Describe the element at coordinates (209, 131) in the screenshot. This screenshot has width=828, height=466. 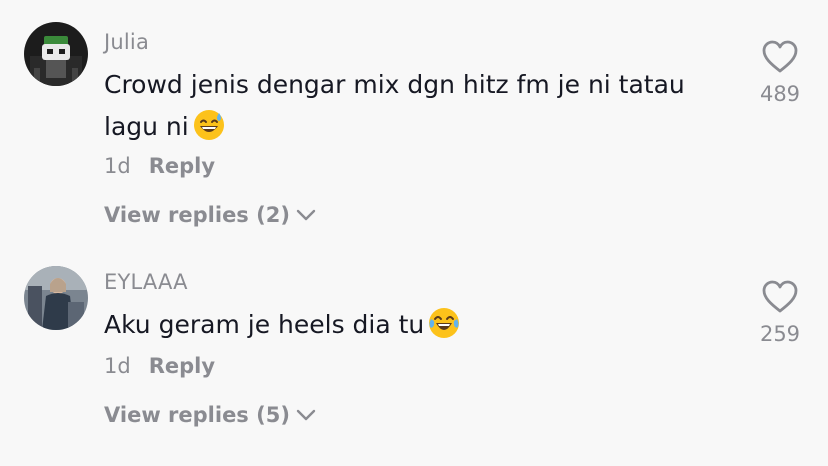
I see `grinning-sweat-emoji` at that location.